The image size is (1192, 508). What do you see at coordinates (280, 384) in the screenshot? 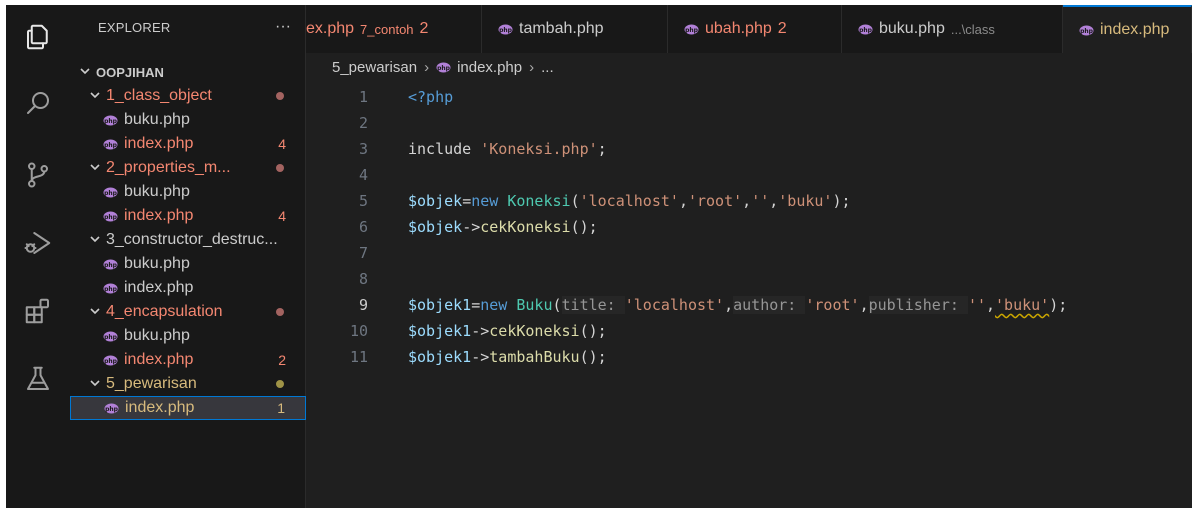
I see `status-dot` at bounding box center [280, 384].